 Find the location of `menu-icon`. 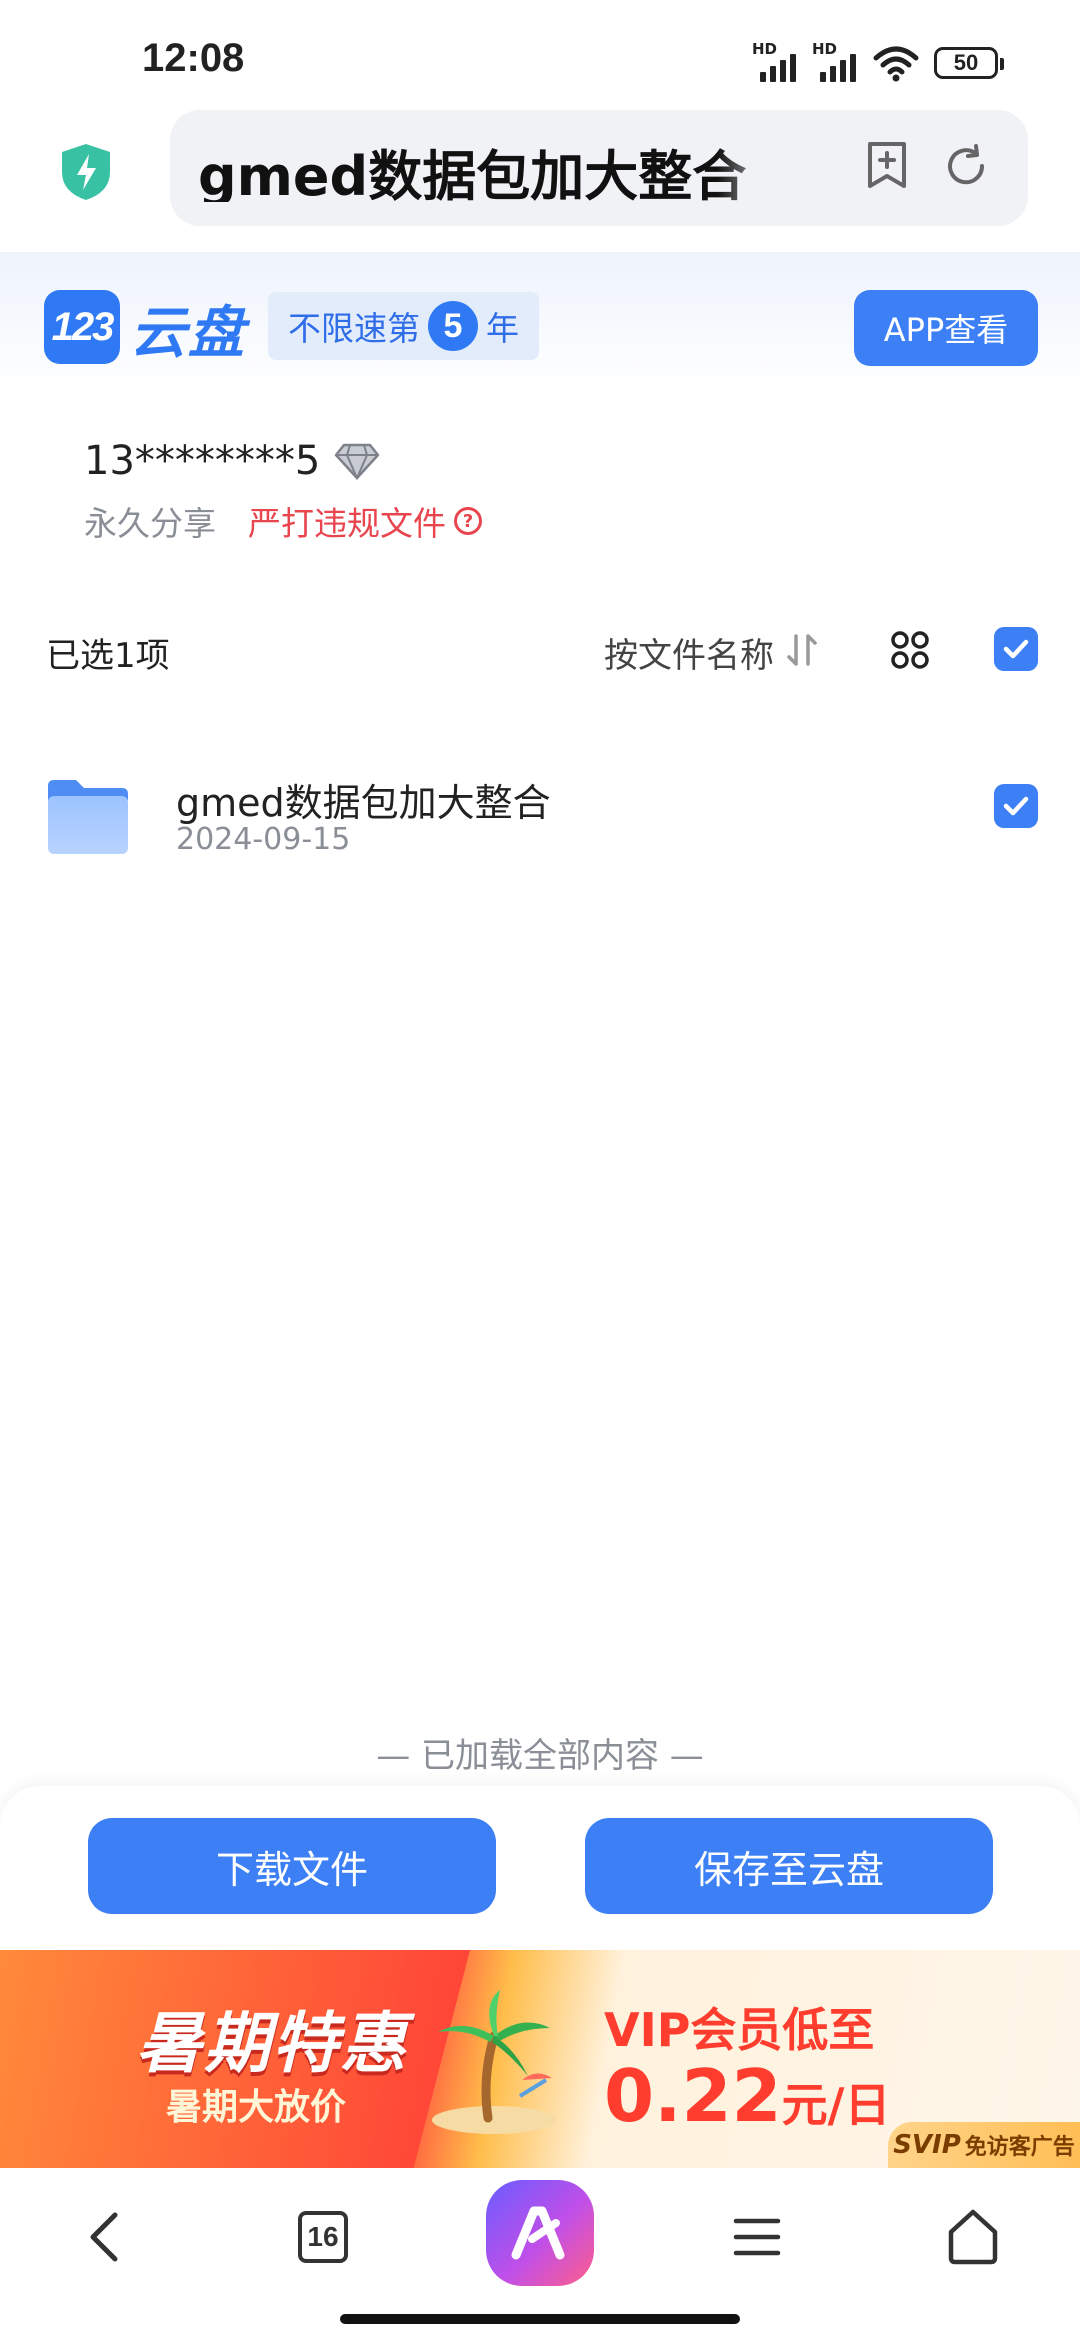

menu-icon is located at coordinates (757, 2237).